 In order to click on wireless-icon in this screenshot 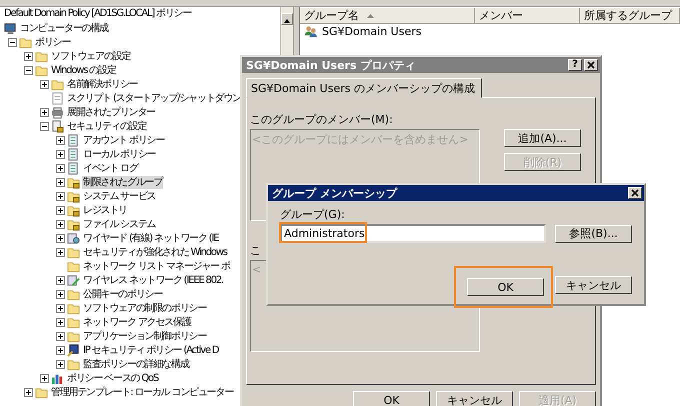, I will do `click(73, 280)`.